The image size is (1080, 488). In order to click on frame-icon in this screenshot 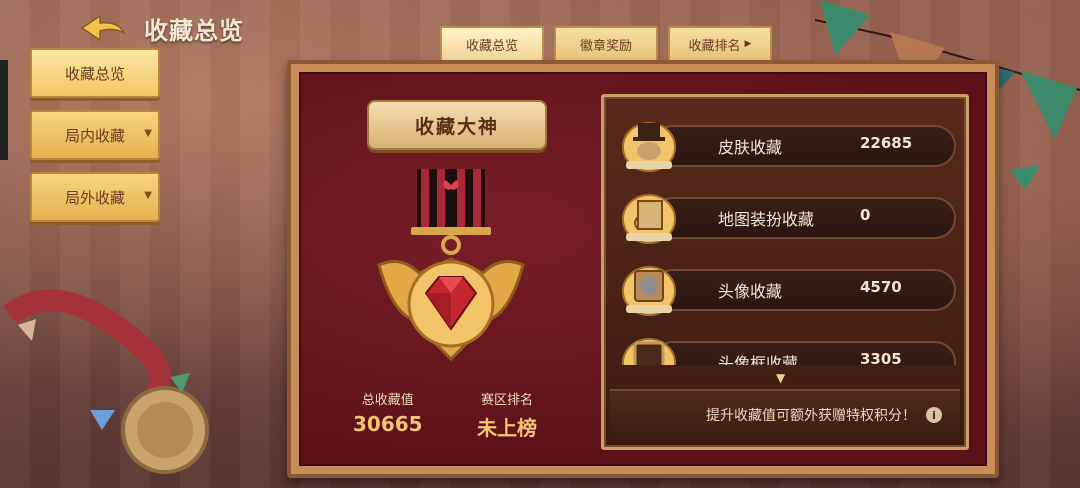, I will do `click(649, 351)`.